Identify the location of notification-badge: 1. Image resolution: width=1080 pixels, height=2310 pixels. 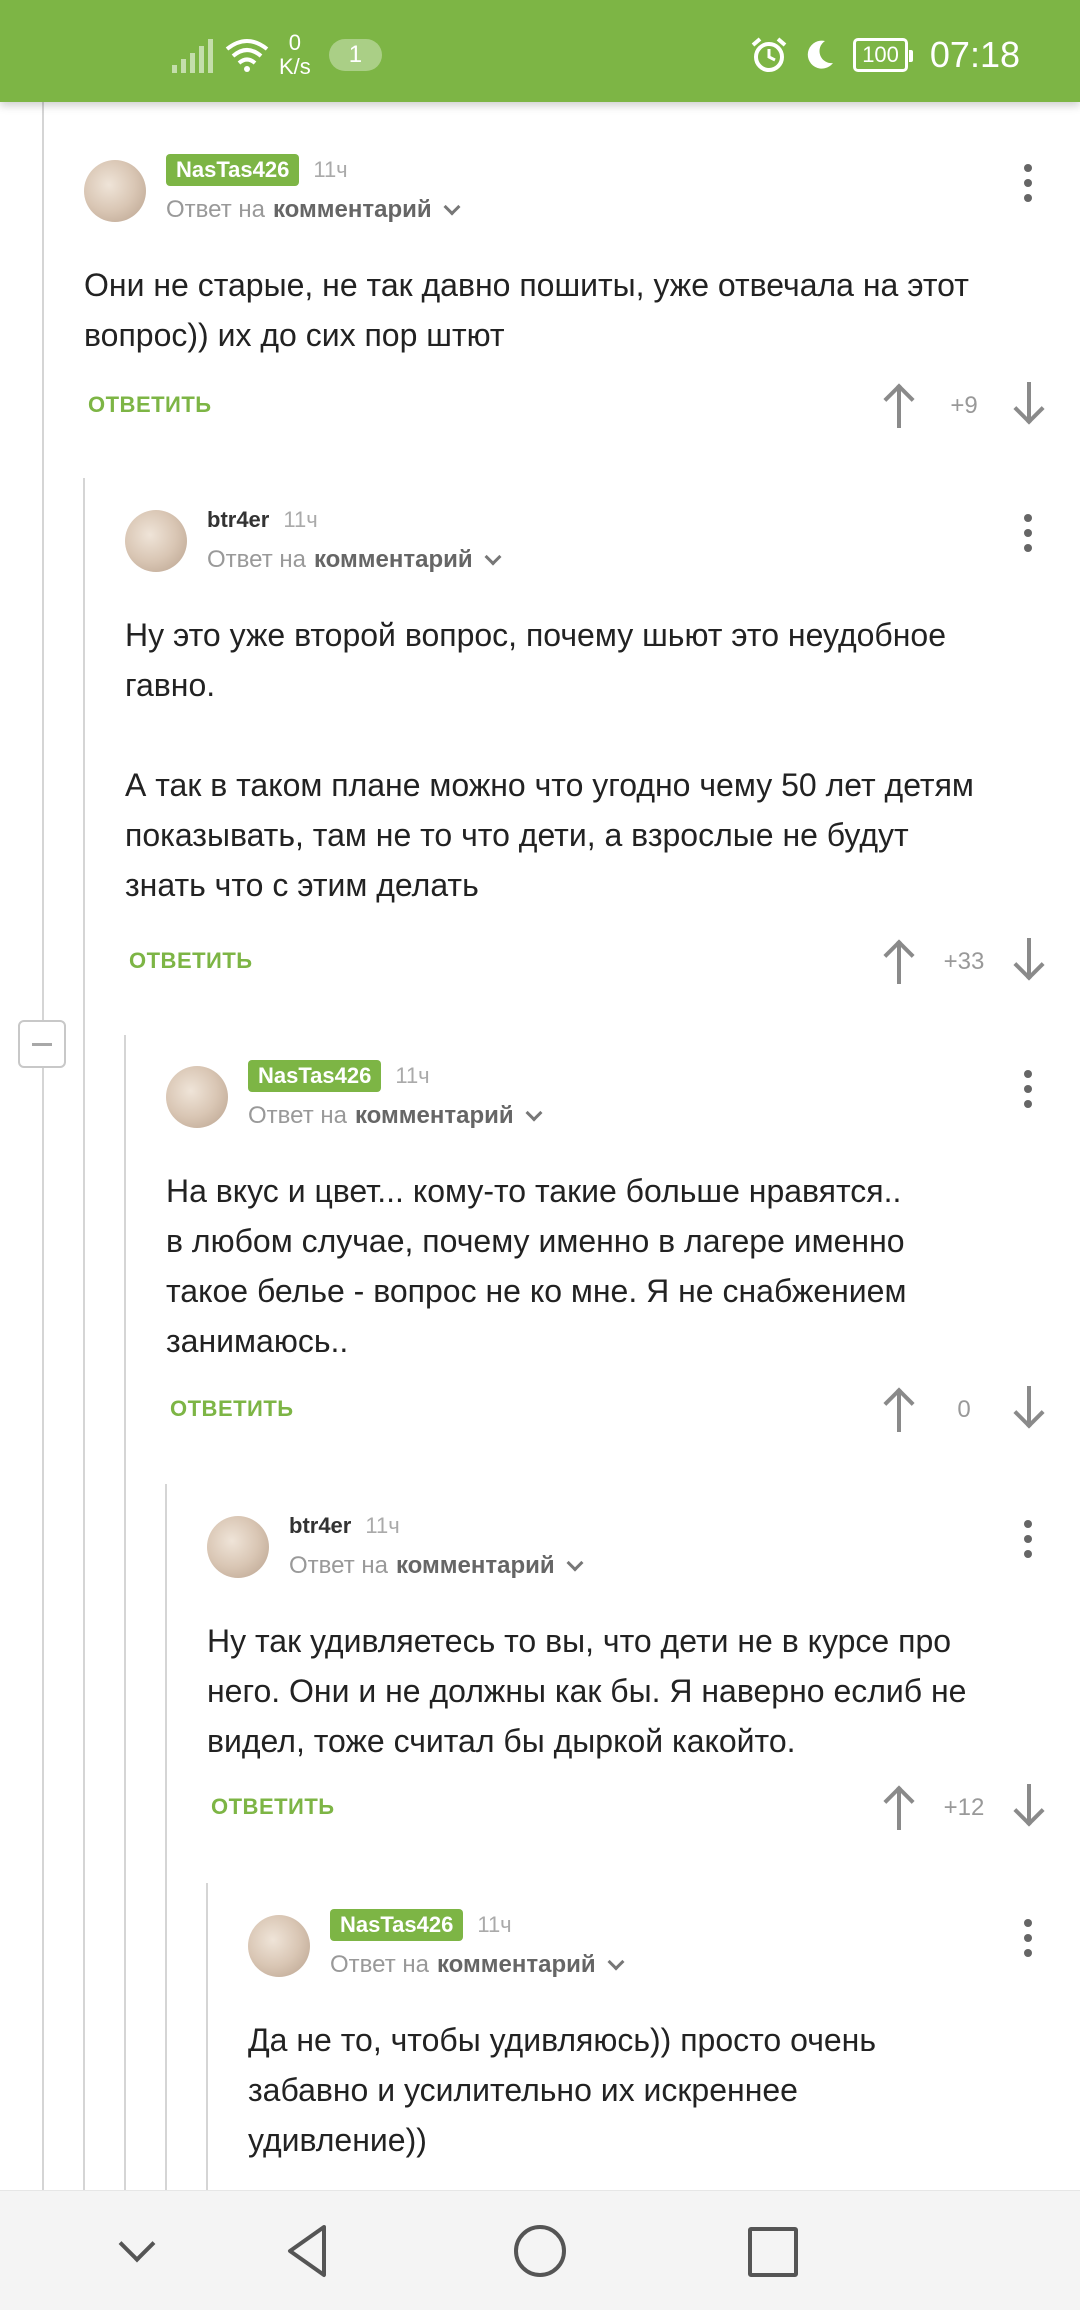
(355, 55).